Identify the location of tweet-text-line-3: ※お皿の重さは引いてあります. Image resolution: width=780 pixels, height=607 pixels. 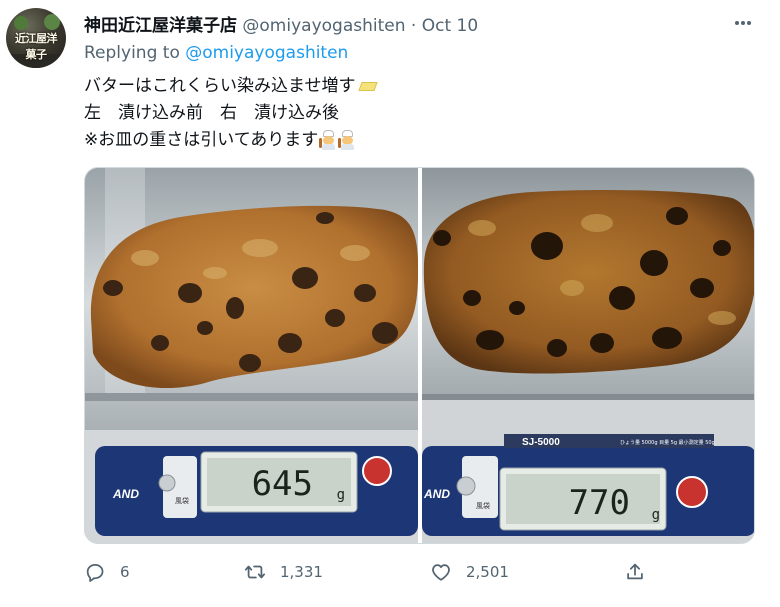
(201, 140).